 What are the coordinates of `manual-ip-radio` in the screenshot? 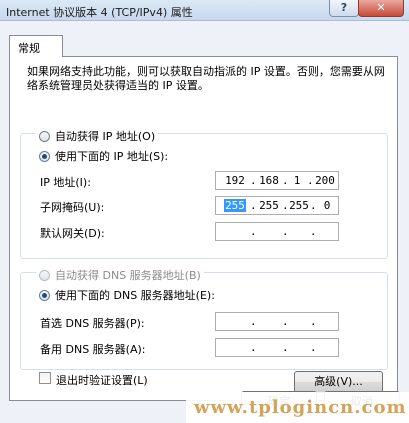 It's located at (44, 156).